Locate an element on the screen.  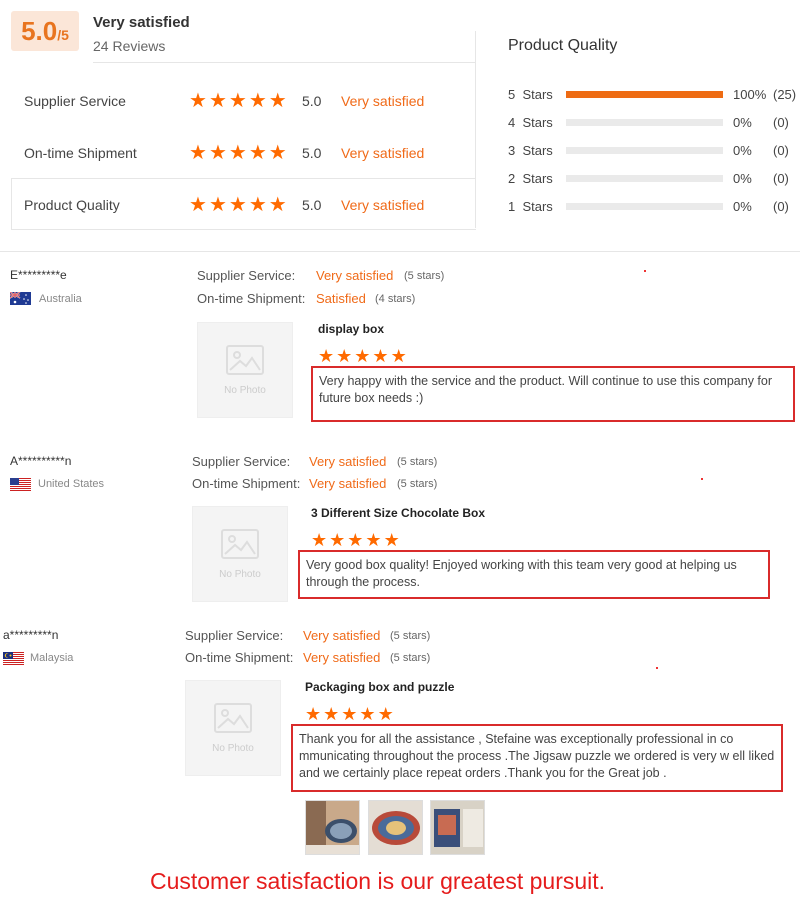
bar-label-3: 3 Stars is located at coordinates (530, 150).